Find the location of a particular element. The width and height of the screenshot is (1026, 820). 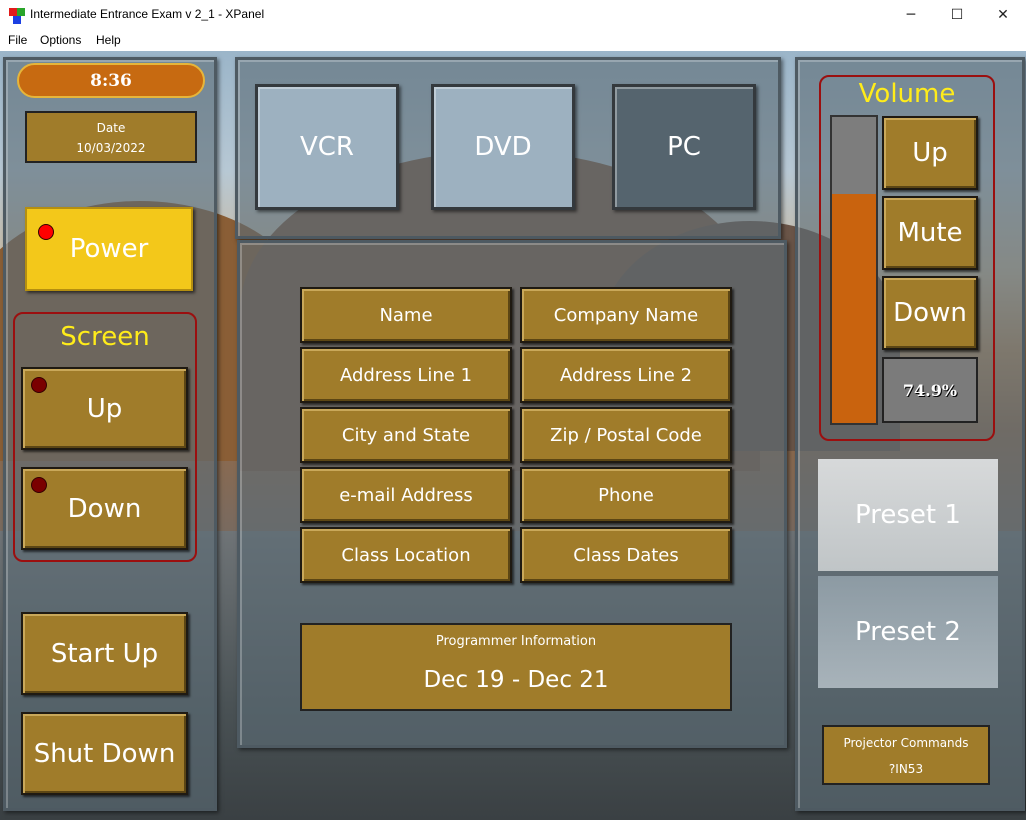

date-label: Date is located at coordinates (111, 128).